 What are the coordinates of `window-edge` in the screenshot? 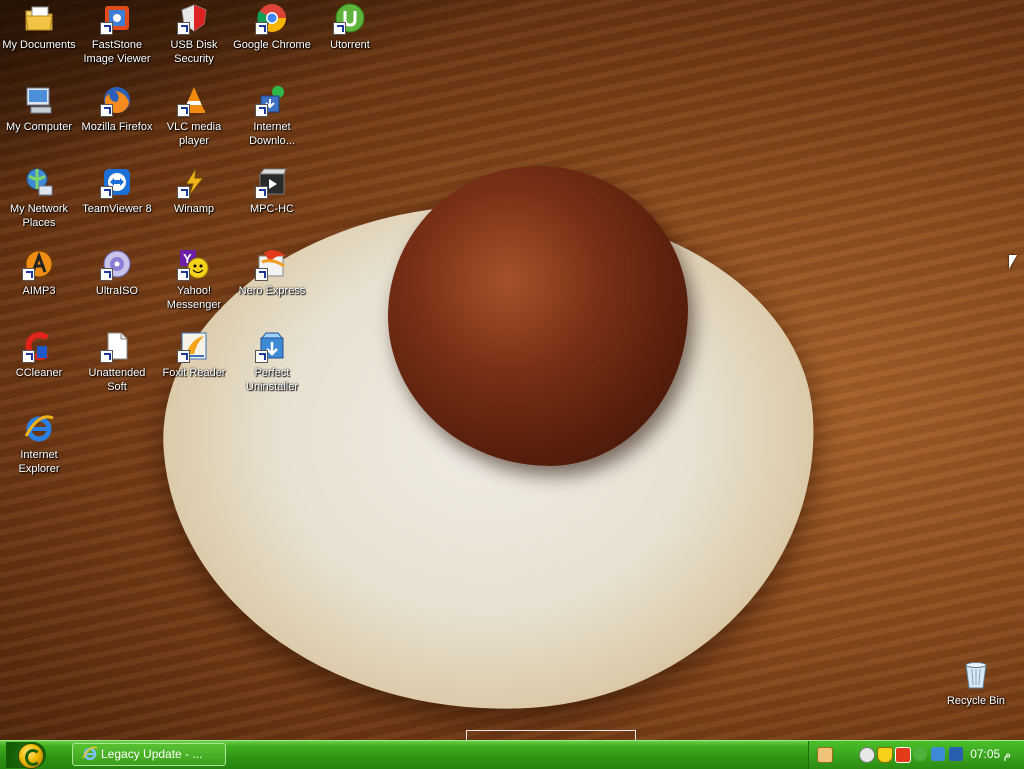 It's located at (551, 735).